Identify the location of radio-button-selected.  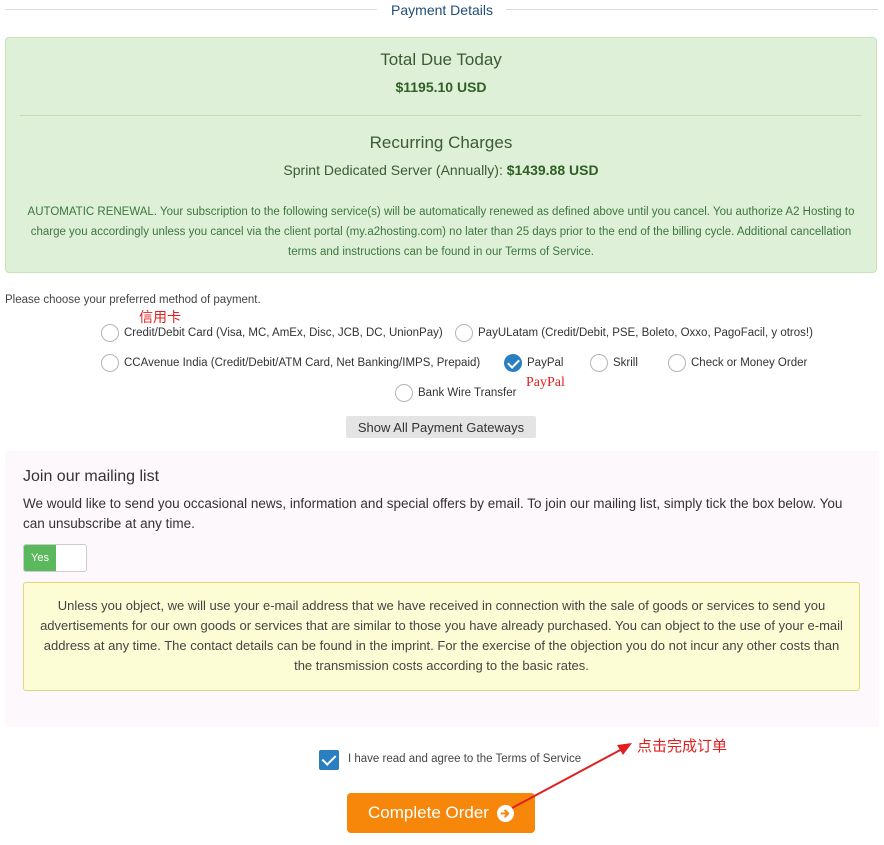
(513, 363).